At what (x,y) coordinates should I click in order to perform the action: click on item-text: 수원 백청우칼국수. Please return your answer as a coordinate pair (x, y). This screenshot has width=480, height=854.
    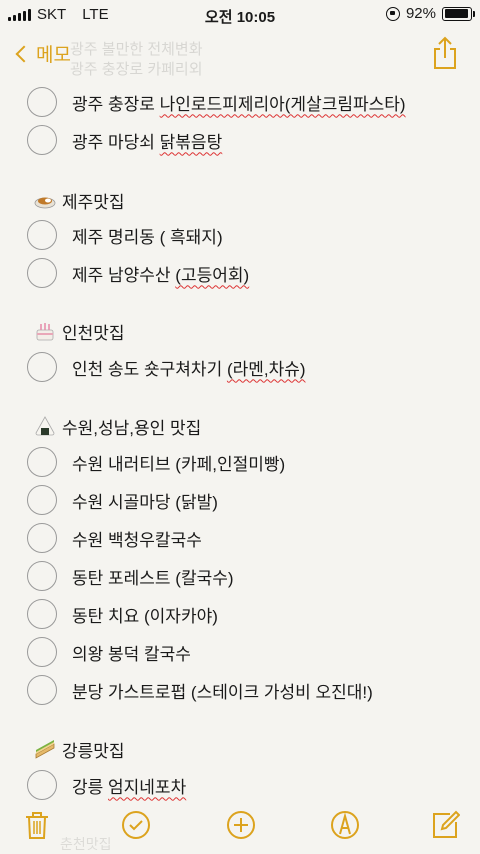
    Looking at the image, I should click on (137, 540).